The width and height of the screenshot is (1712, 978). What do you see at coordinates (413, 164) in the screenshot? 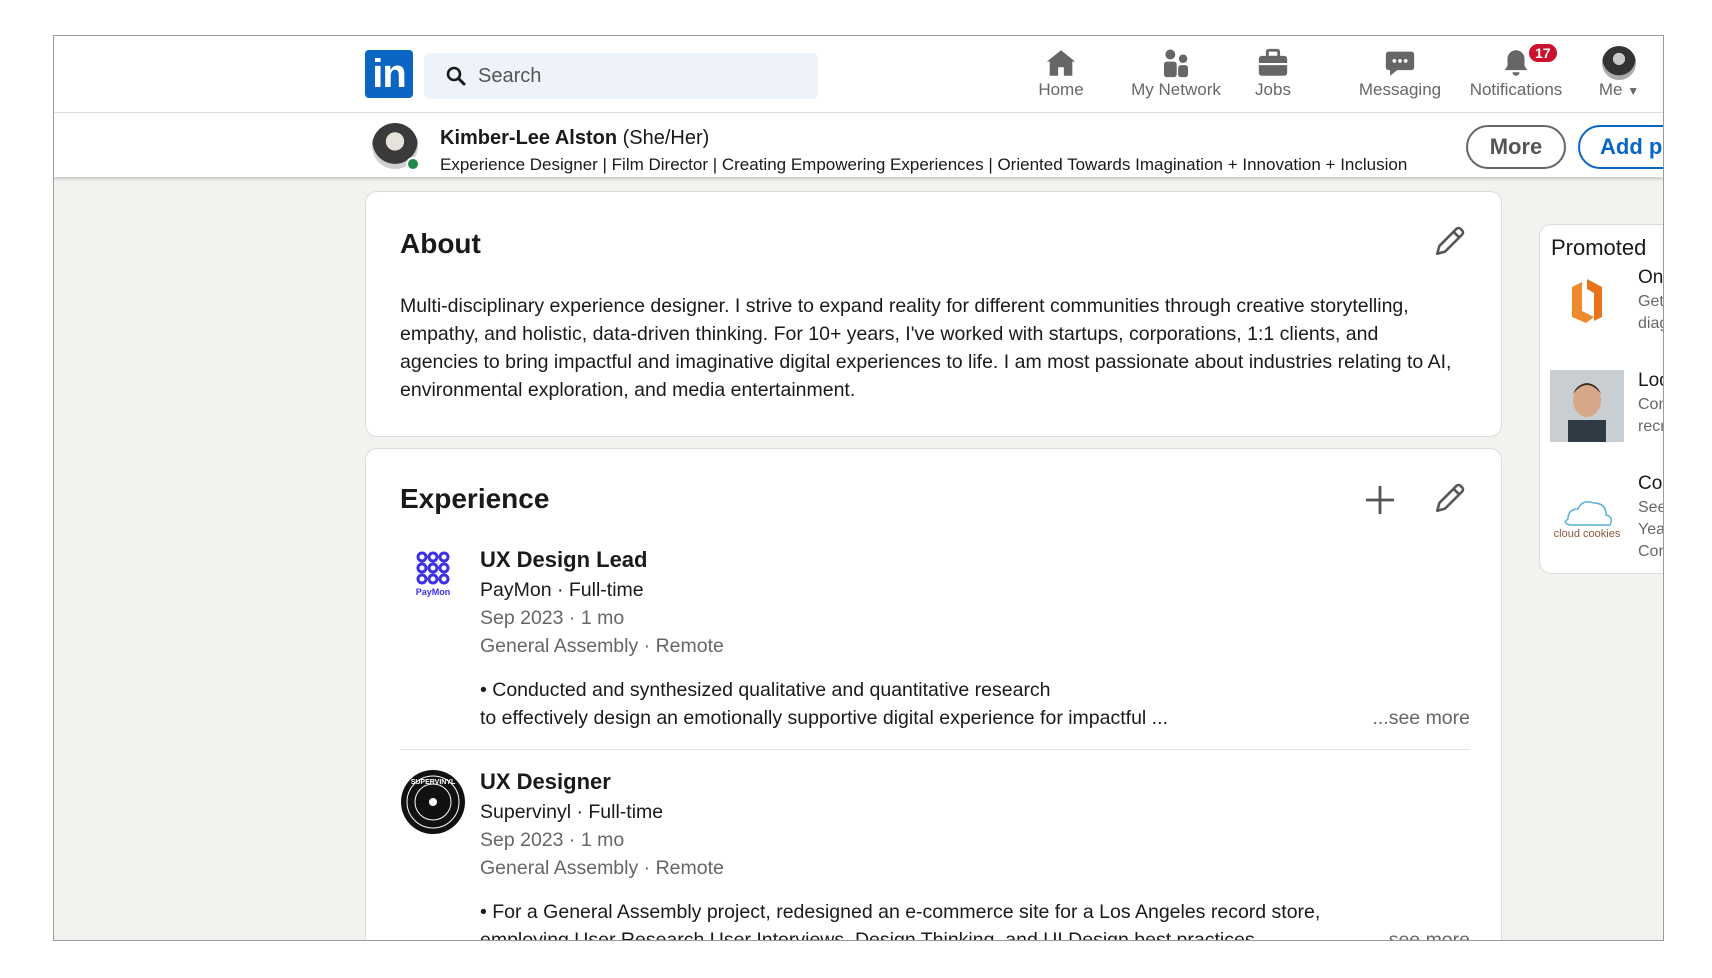
I see `online-status-dot` at bounding box center [413, 164].